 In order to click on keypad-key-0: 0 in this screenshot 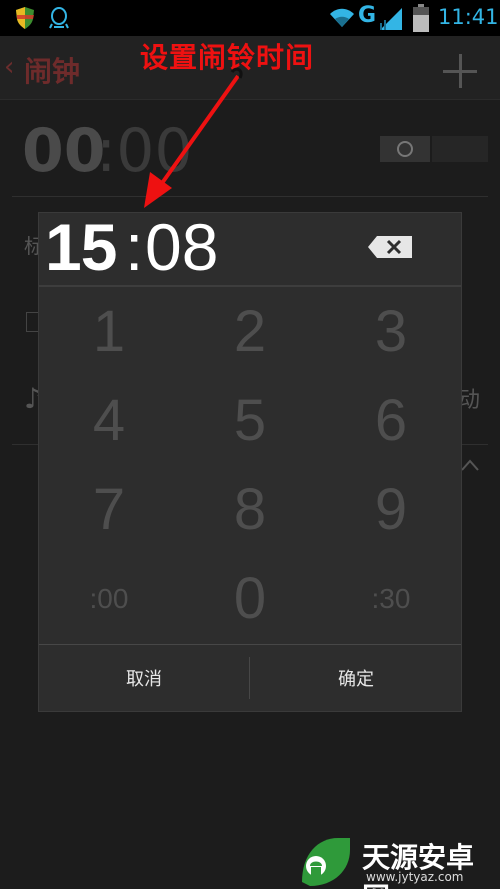, I will do `click(250, 598)`.